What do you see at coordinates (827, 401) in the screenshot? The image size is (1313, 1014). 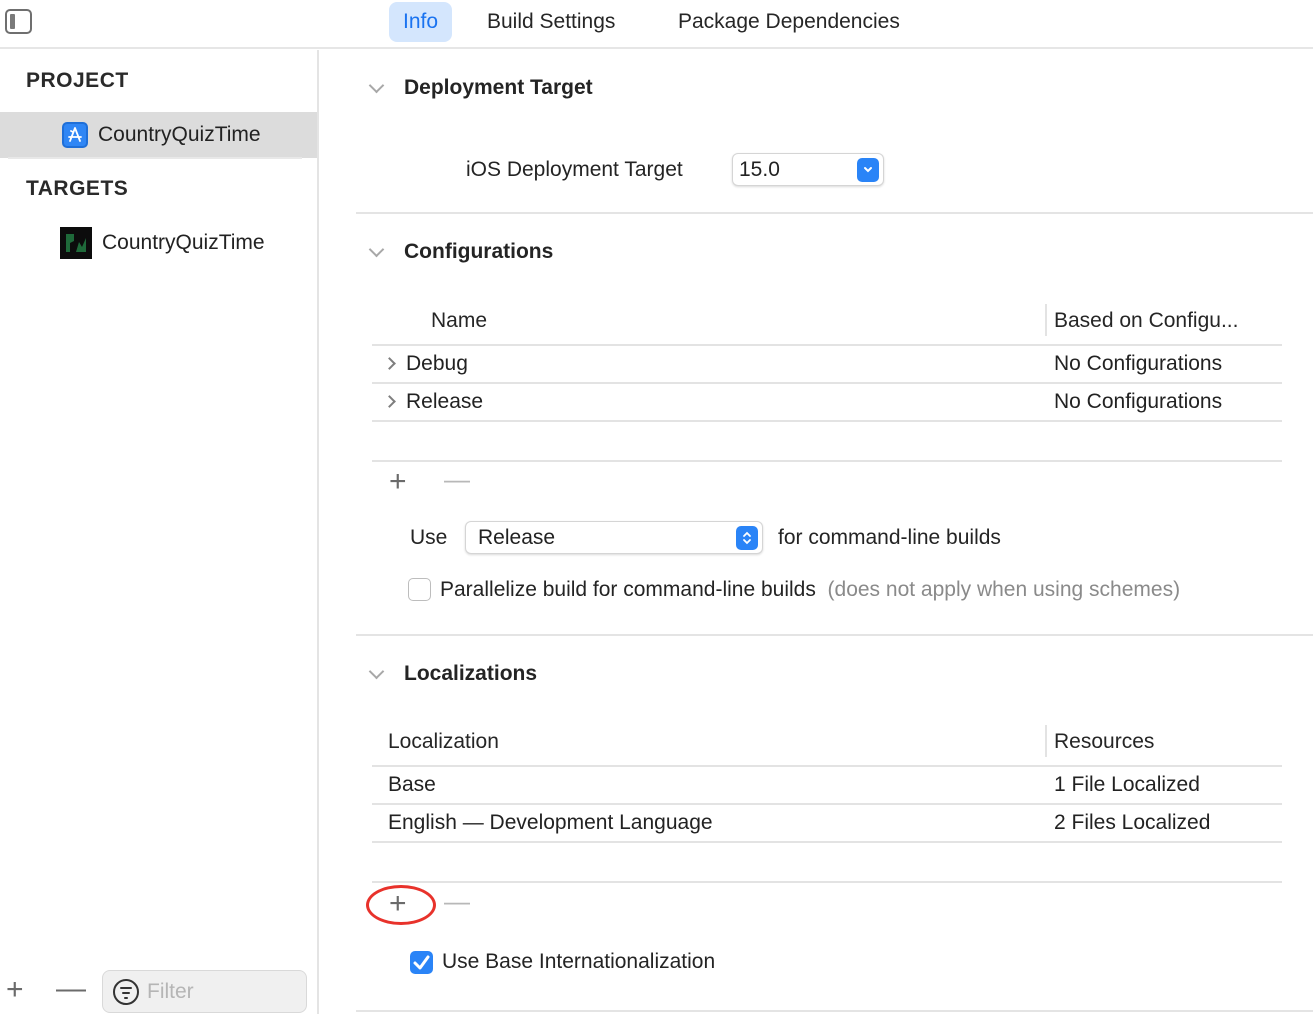 I see `table-row: Release No Configurations` at bounding box center [827, 401].